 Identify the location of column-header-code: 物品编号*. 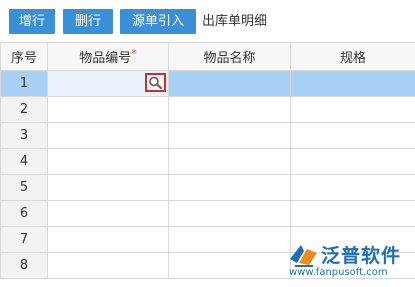
(108, 56).